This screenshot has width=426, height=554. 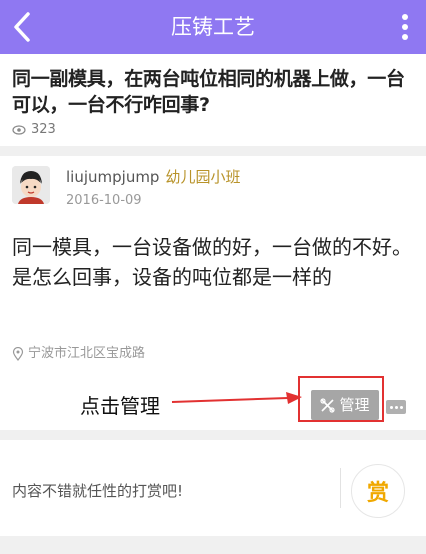 I want to click on comment-icon, so click(x=396, y=407).